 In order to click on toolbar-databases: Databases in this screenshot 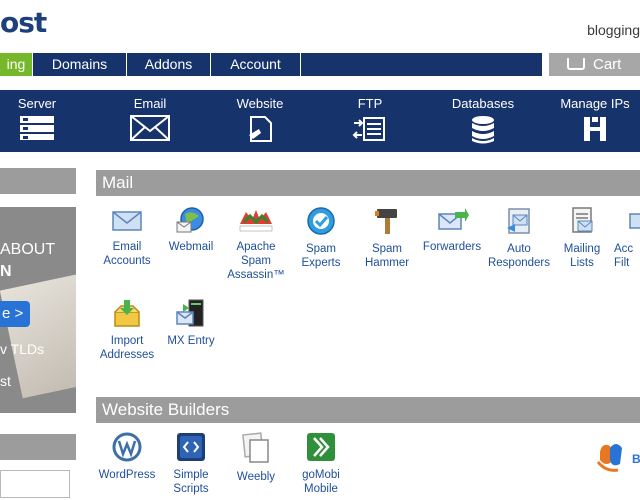, I will do `click(483, 120)`.